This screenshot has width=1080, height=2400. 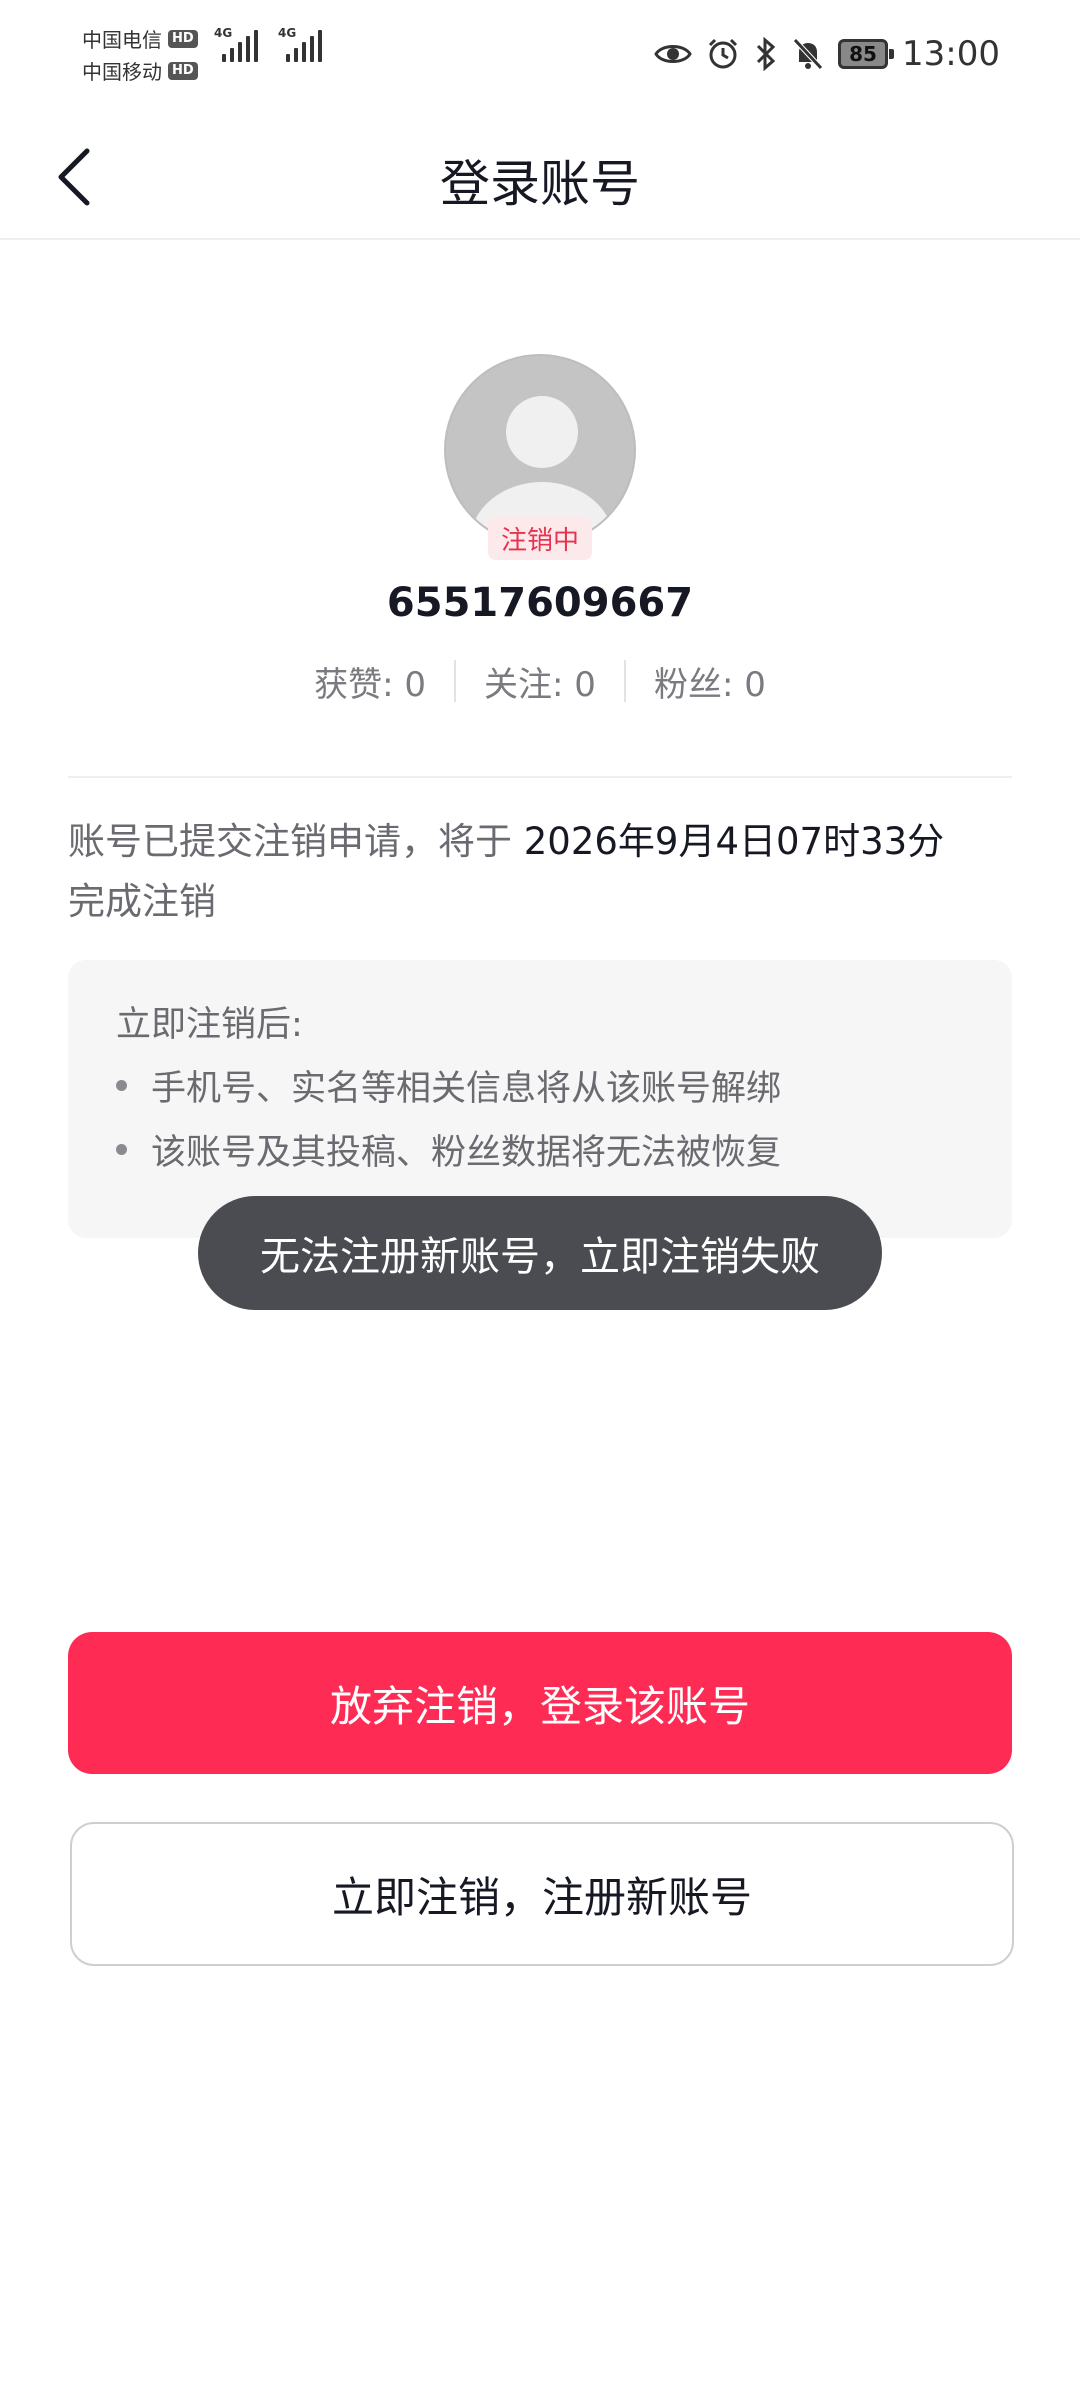 I want to click on nav-bar: 登录账号, so click(x=540, y=176).